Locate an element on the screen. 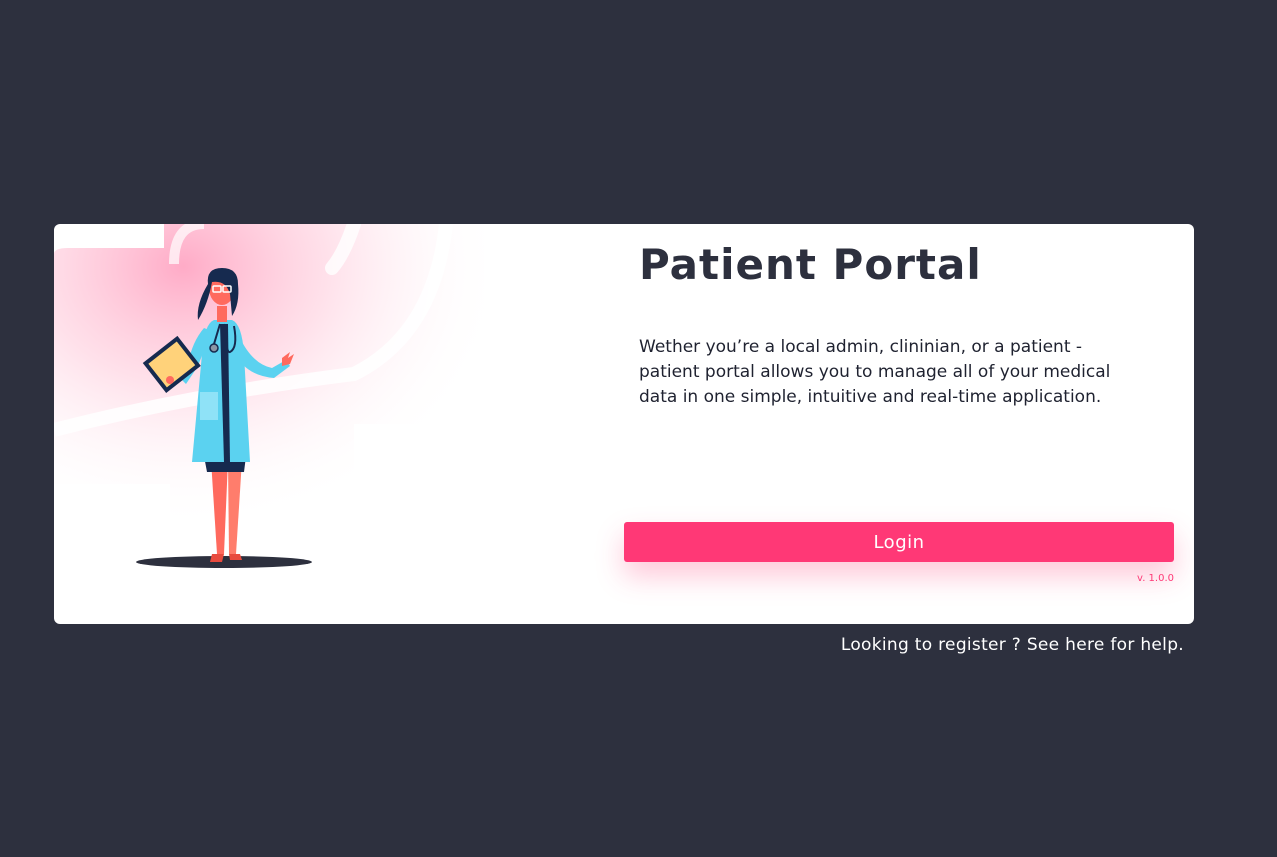 The image size is (1277, 857). ground-shadow is located at coordinates (224, 562).